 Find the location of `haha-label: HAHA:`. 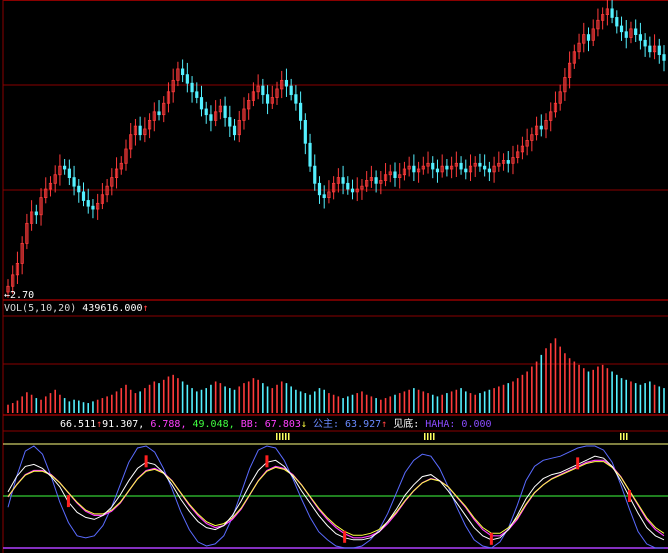

haha-label: HAHA: is located at coordinates (440, 424).